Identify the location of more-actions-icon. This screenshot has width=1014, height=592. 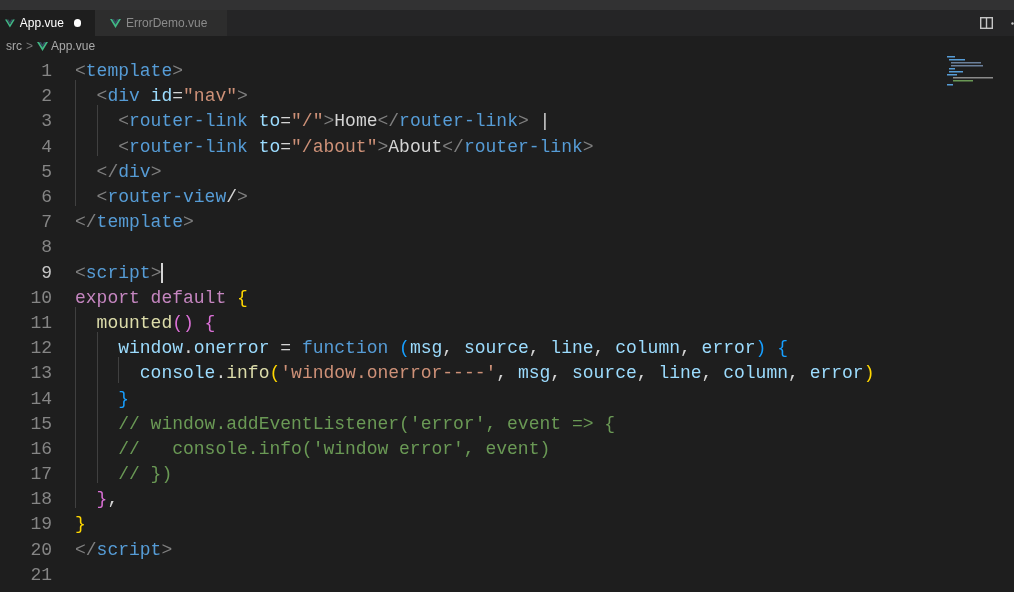
(1012, 23).